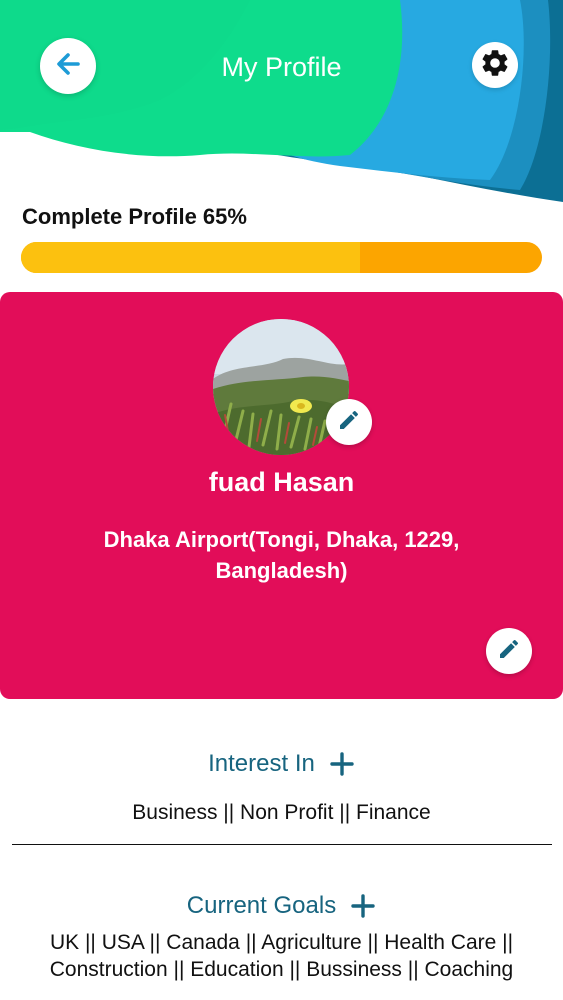 The image size is (563, 1000). I want to click on avatar-edit-button, so click(349, 422).